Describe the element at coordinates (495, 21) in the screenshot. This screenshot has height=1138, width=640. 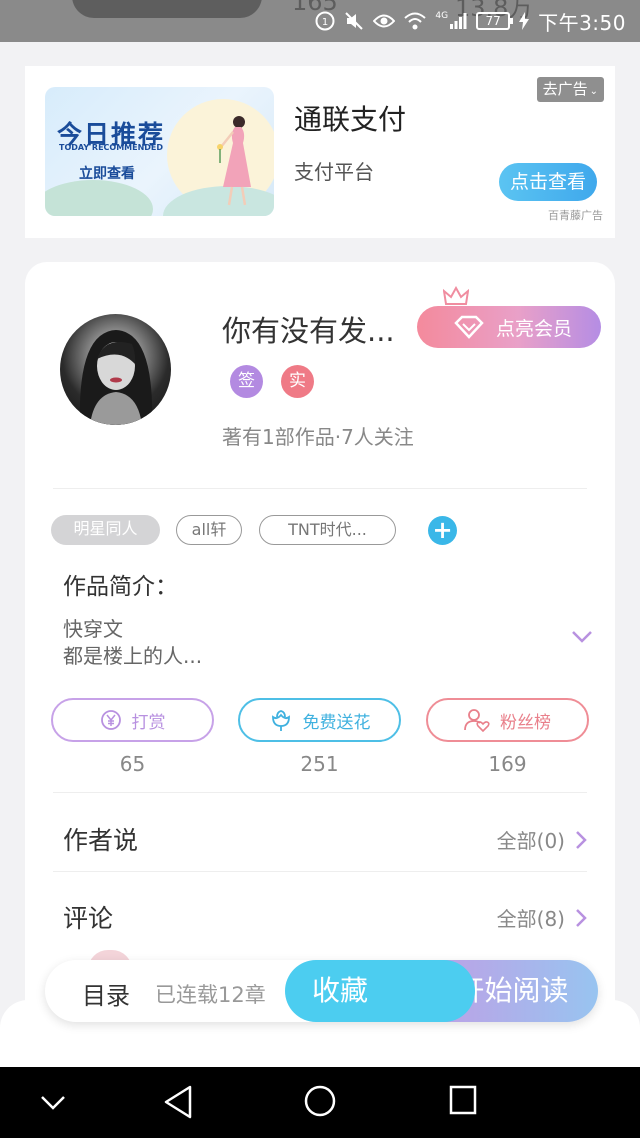
I see `battery-icon: 77` at that location.